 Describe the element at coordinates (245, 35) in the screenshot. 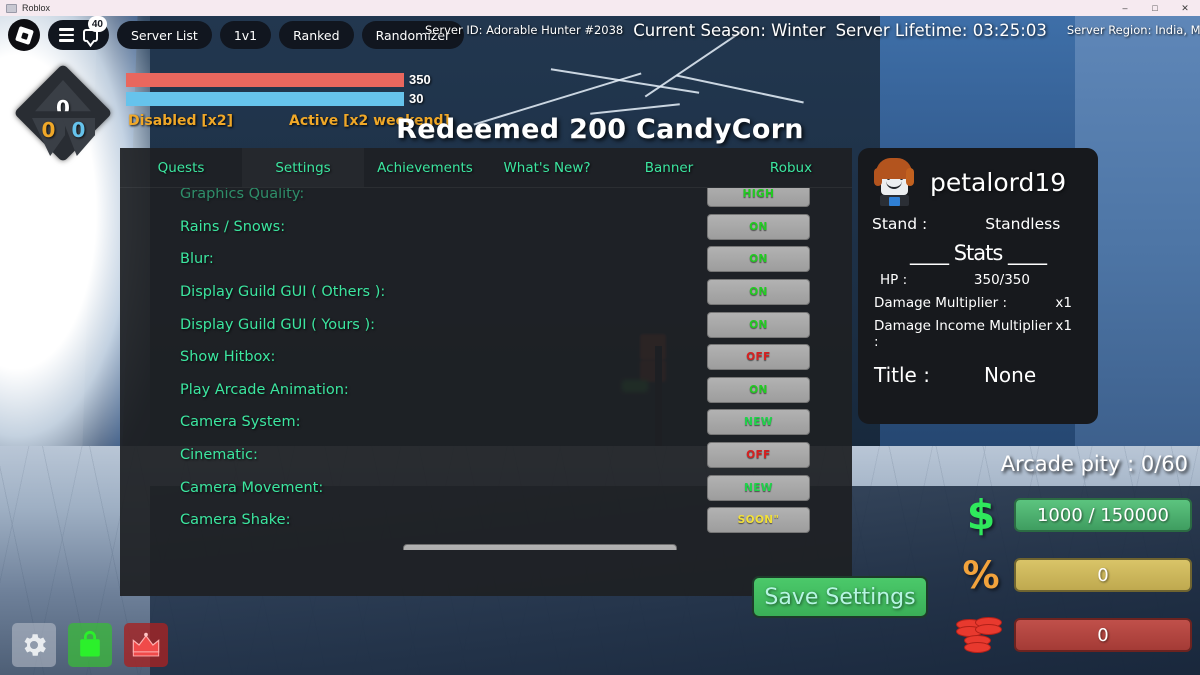

I see `1v1-button: 1v1` at that location.